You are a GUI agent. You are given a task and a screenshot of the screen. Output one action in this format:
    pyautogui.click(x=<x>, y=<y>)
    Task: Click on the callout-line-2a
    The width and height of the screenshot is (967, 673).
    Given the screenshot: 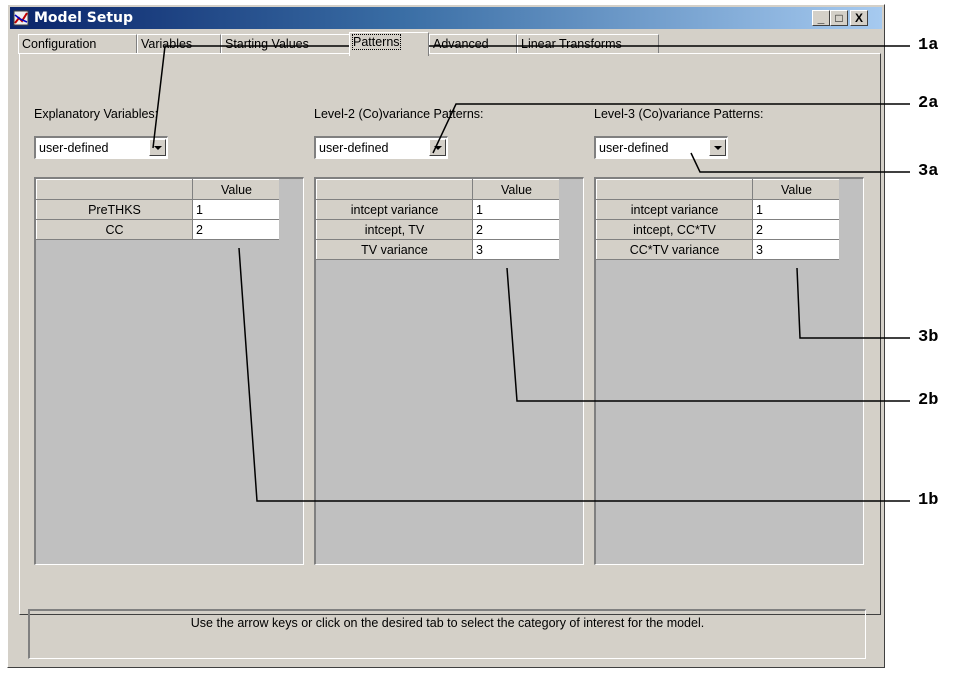 What is the action you would take?
    pyautogui.click(x=671, y=128)
    